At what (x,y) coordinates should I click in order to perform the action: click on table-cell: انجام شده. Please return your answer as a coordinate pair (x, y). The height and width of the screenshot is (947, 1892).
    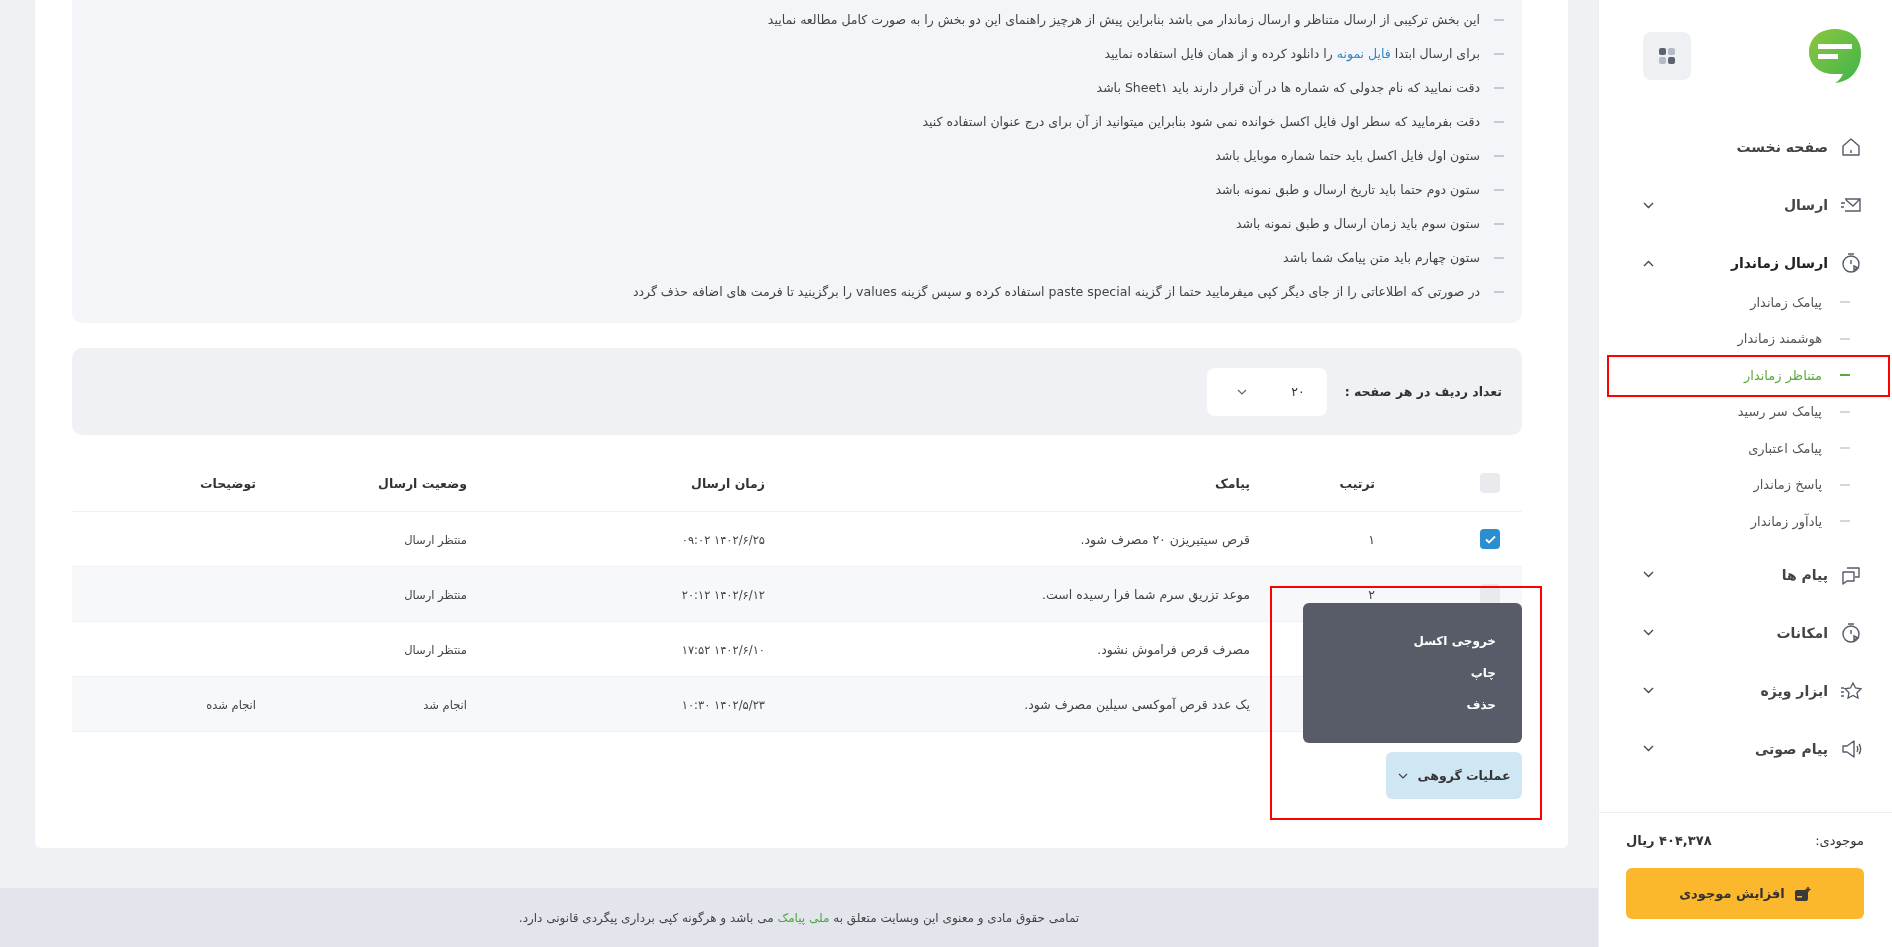
    Looking at the image, I should click on (231, 704).